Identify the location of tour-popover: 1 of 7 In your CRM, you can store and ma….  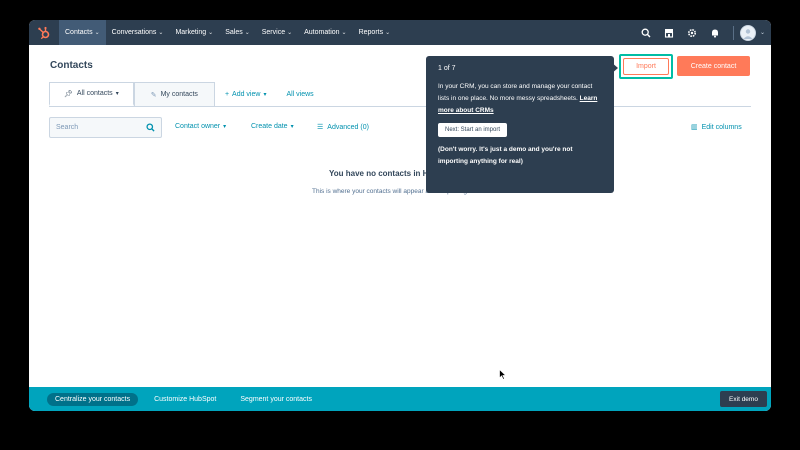
(520, 124).